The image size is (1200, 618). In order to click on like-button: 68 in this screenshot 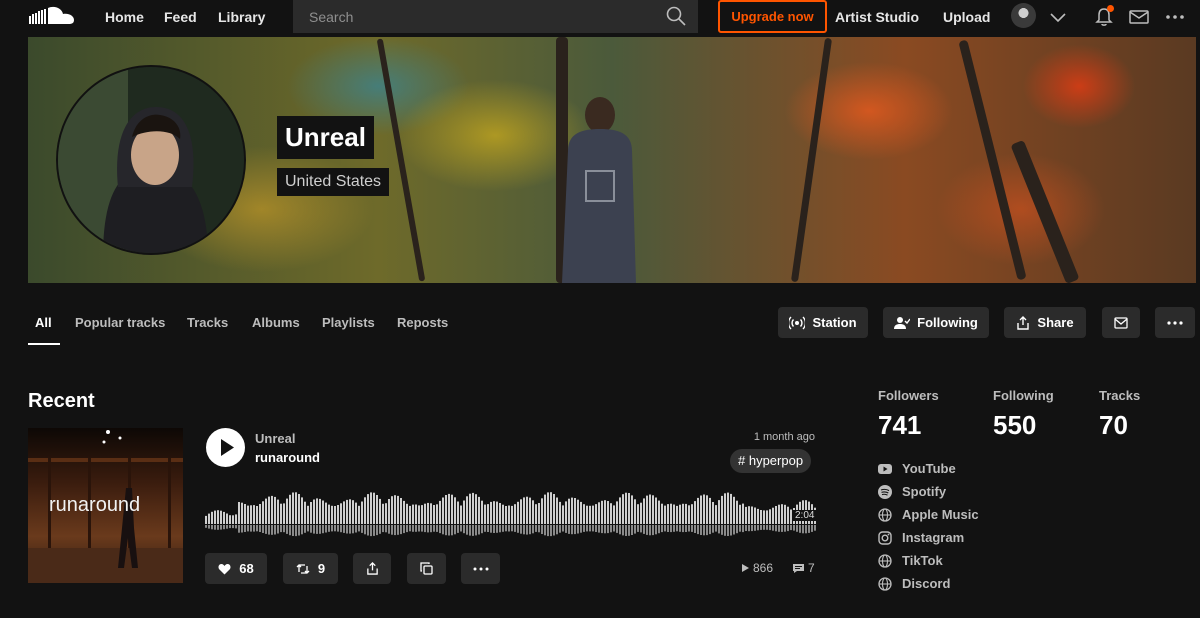, I will do `click(236, 568)`.